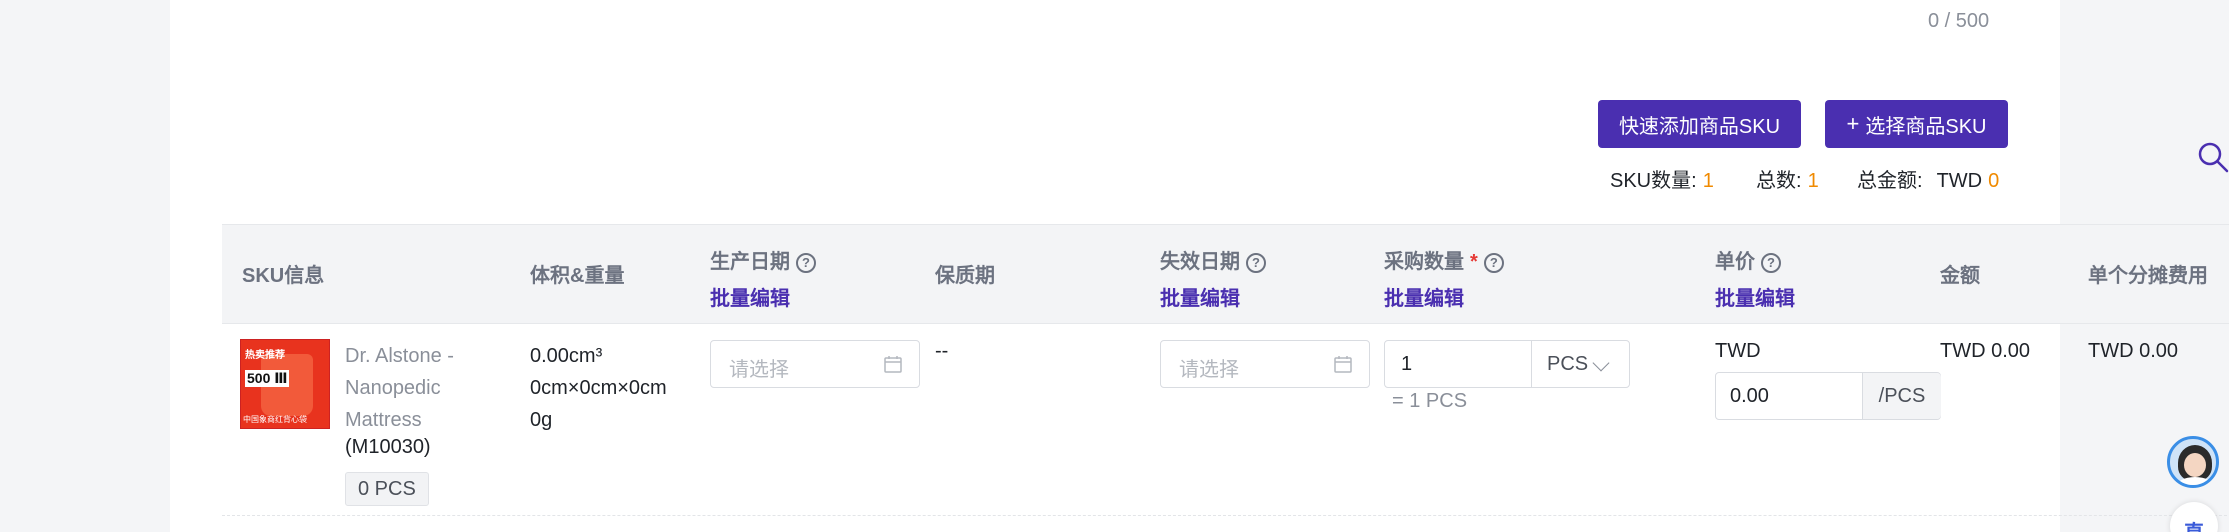 The image size is (2229, 532). Describe the element at coordinates (1813, 181) in the screenshot. I see `total-count-value: 1` at that location.